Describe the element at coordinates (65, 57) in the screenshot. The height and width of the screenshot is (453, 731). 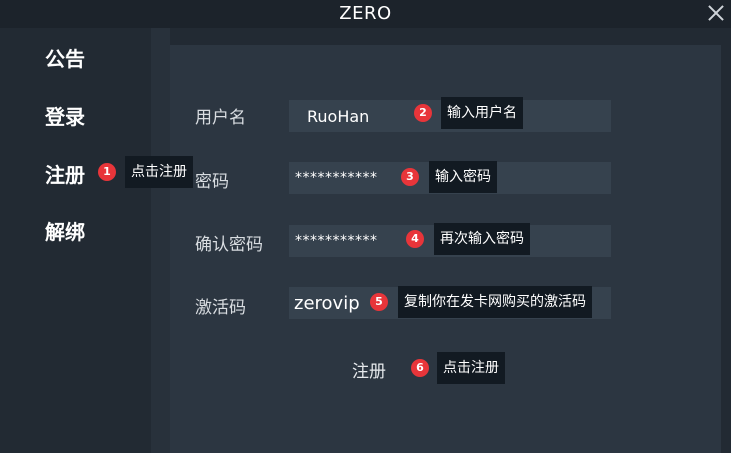
I see `sidebar-item-announcement: 公告` at that location.